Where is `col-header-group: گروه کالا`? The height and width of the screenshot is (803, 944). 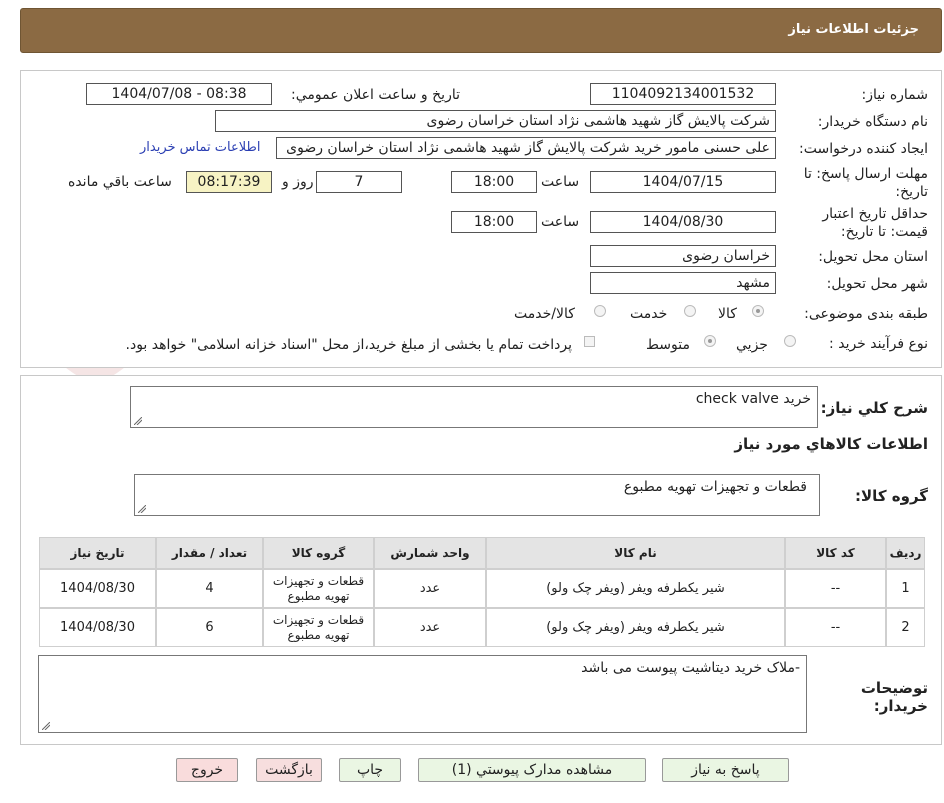
col-header-group: گروه کالا is located at coordinates (318, 553).